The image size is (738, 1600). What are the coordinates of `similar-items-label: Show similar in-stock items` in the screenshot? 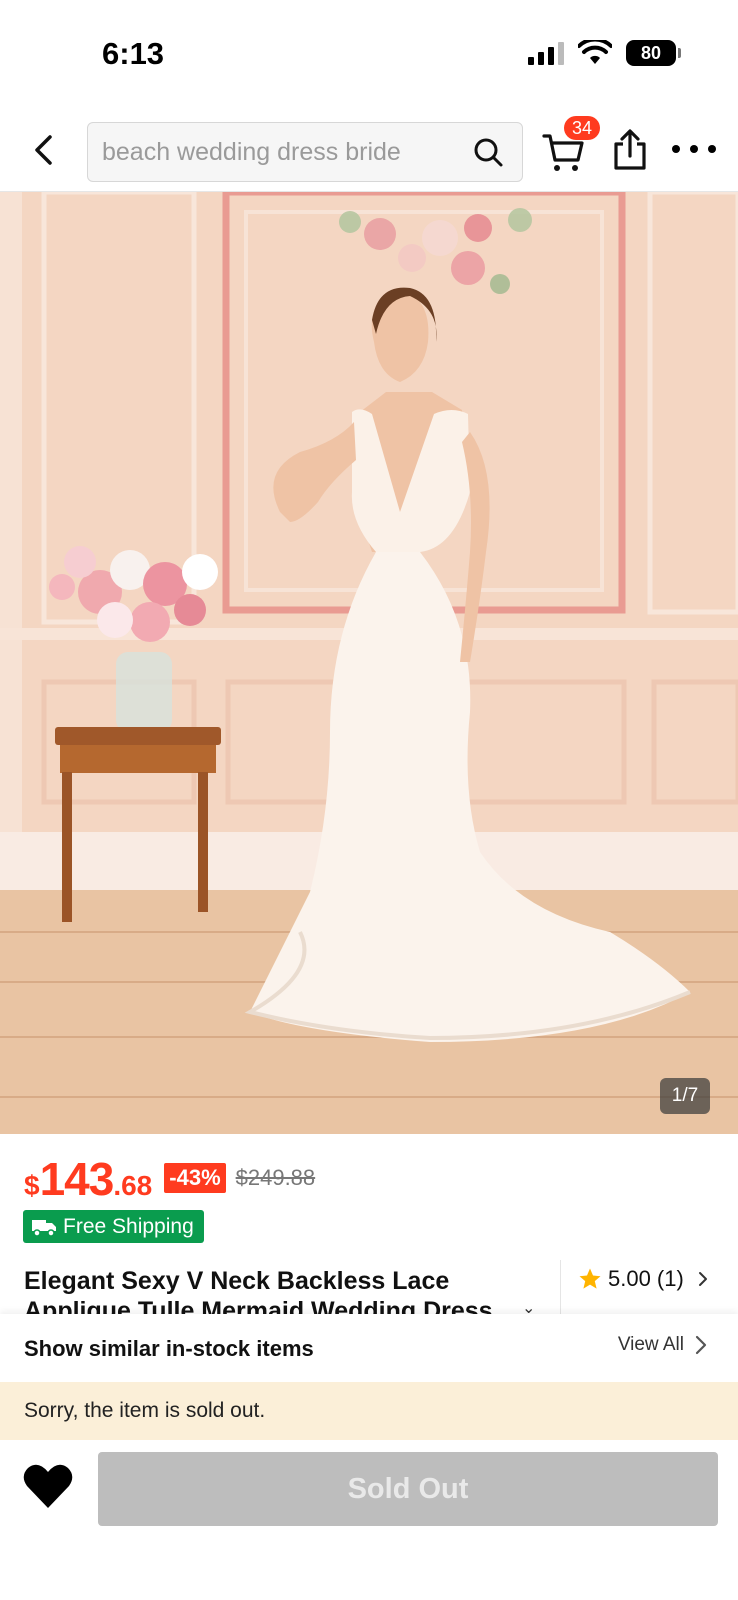 It's located at (169, 1348).